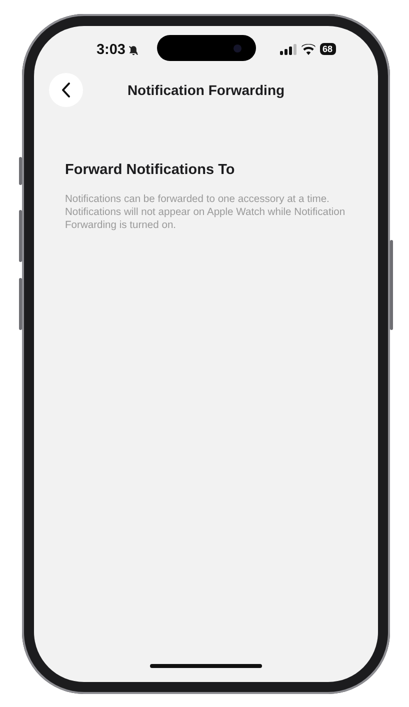 This screenshot has width=409, height=707. What do you see at coordinates (111, 50) in the screenshot?
I see `status-time: 3:03` at bounding box center [111, 50].